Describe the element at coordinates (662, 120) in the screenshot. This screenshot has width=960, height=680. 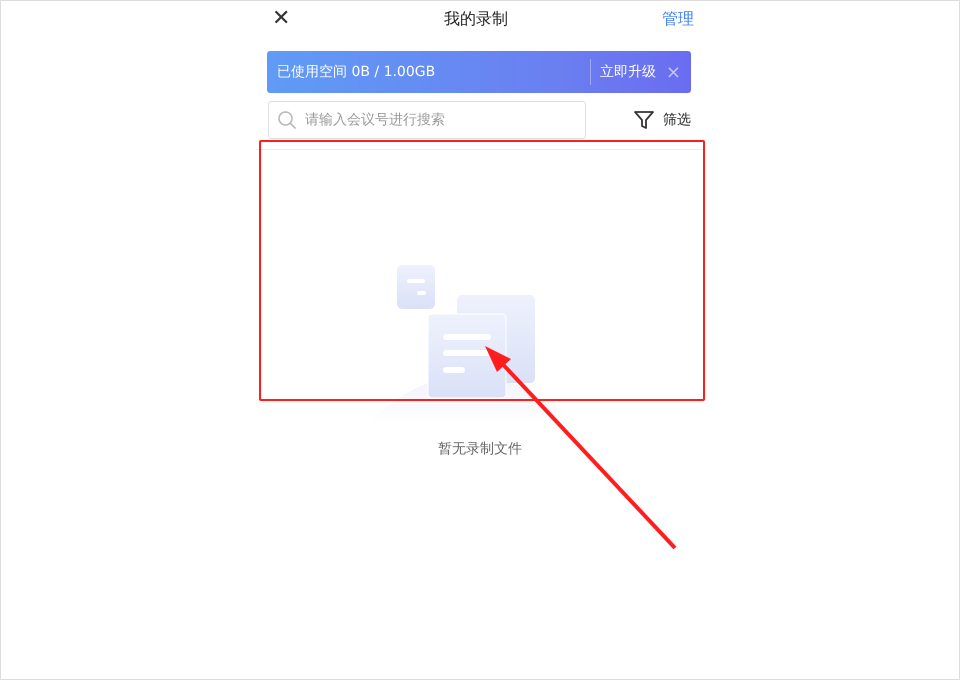
I see `filter-button: 筛选` at that location.